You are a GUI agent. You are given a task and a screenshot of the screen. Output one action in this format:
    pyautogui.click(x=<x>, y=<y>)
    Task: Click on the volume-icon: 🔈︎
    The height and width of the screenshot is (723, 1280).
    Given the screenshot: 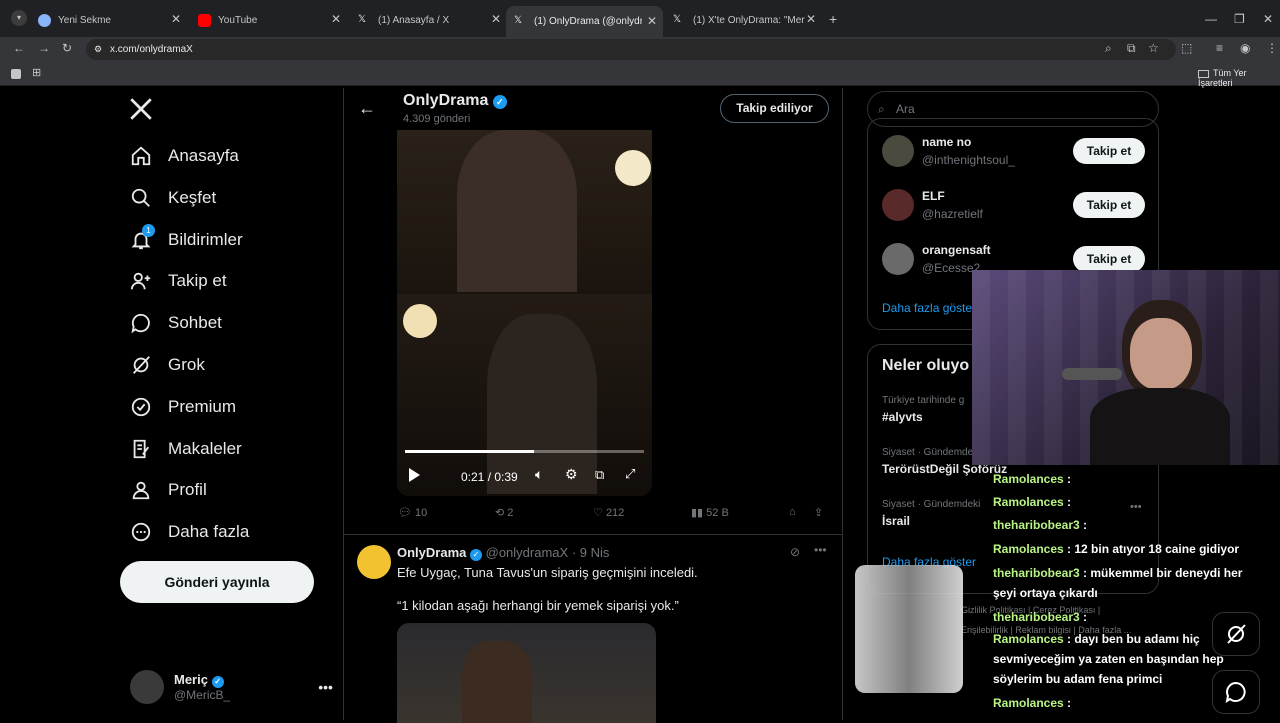 What is the action you would take?
    pyautogui.click(x=539, y=474)
    